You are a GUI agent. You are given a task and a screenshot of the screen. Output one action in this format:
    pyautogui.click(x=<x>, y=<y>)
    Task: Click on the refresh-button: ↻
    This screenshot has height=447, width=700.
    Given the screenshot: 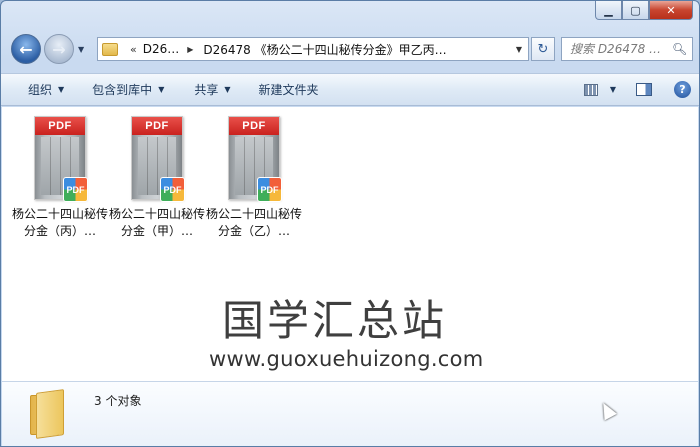 What is the action you would take?
    pyautogui.click(x=543, y=49)
    